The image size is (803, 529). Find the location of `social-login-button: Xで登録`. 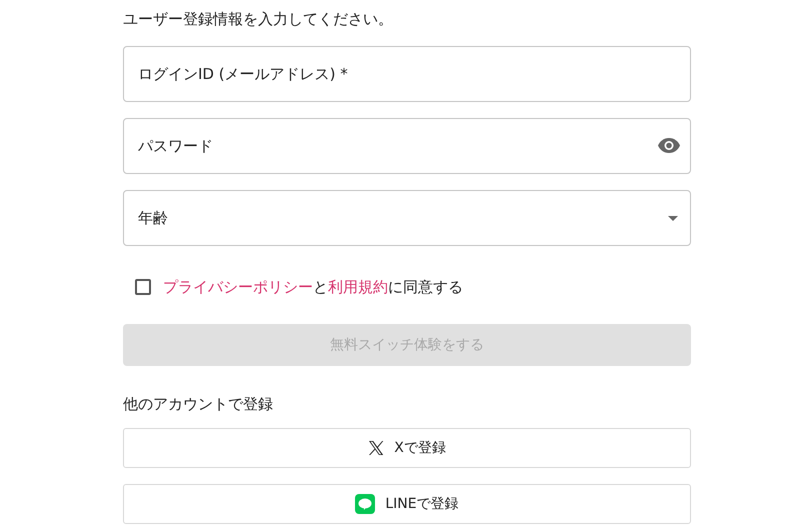

social-login-button: Xで登録 is located at coordinates (407, 448).